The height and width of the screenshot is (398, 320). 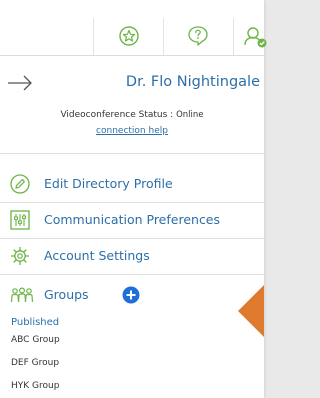 I want to click on pointer-triangle-icon, so click(x=251, y=311).